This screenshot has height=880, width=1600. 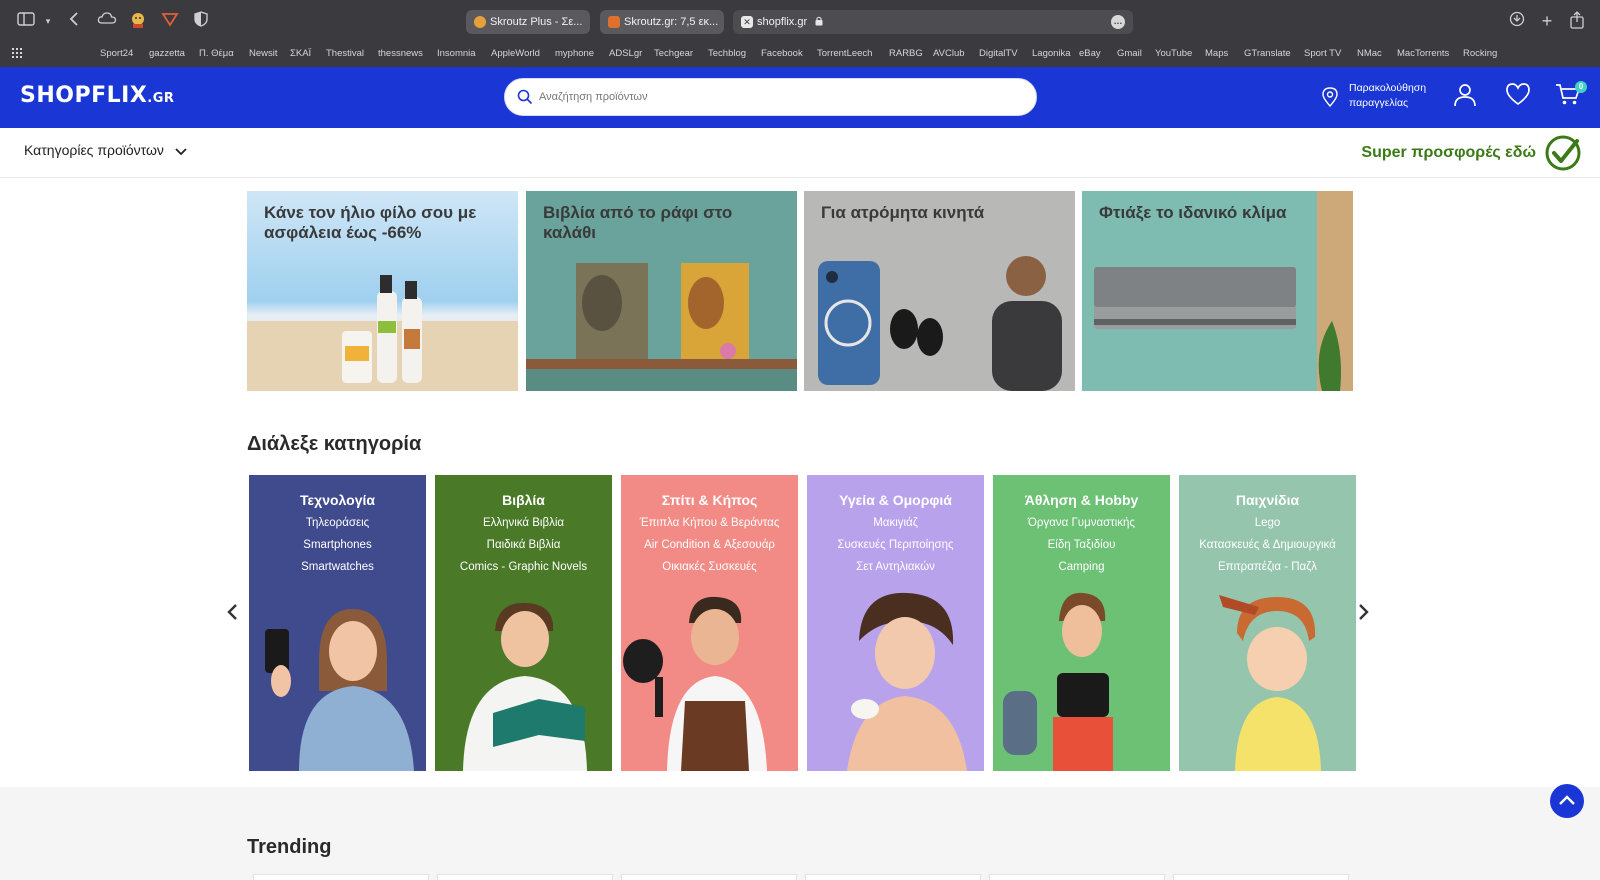 What do you see at coordinates (1581, 87) in the screenshot?
I see `cart-count-badge: 0` at bounding box center [1581, 87].